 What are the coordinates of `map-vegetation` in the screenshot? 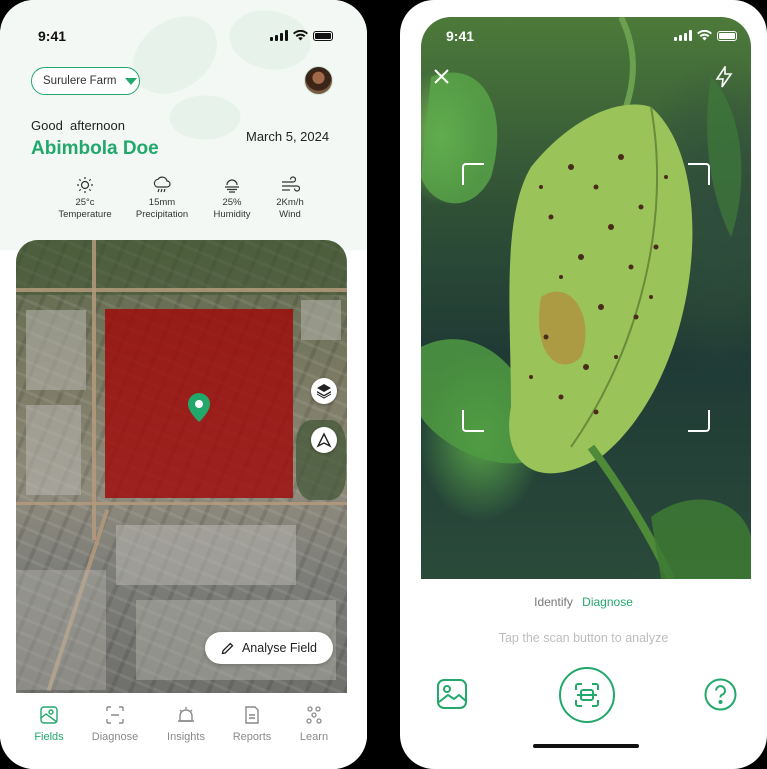 It's located at (181, 267).